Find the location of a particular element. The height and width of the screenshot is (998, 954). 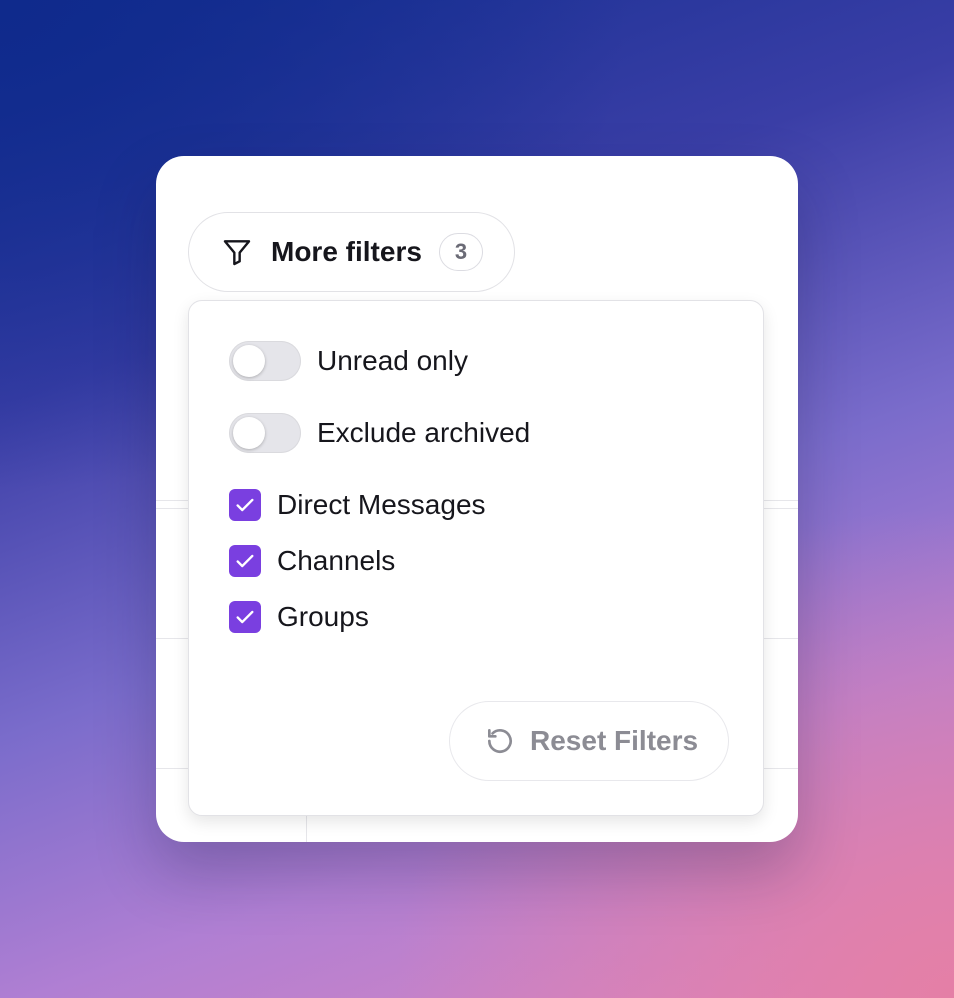

channels-checkbox is located at coordinates (245, 561).